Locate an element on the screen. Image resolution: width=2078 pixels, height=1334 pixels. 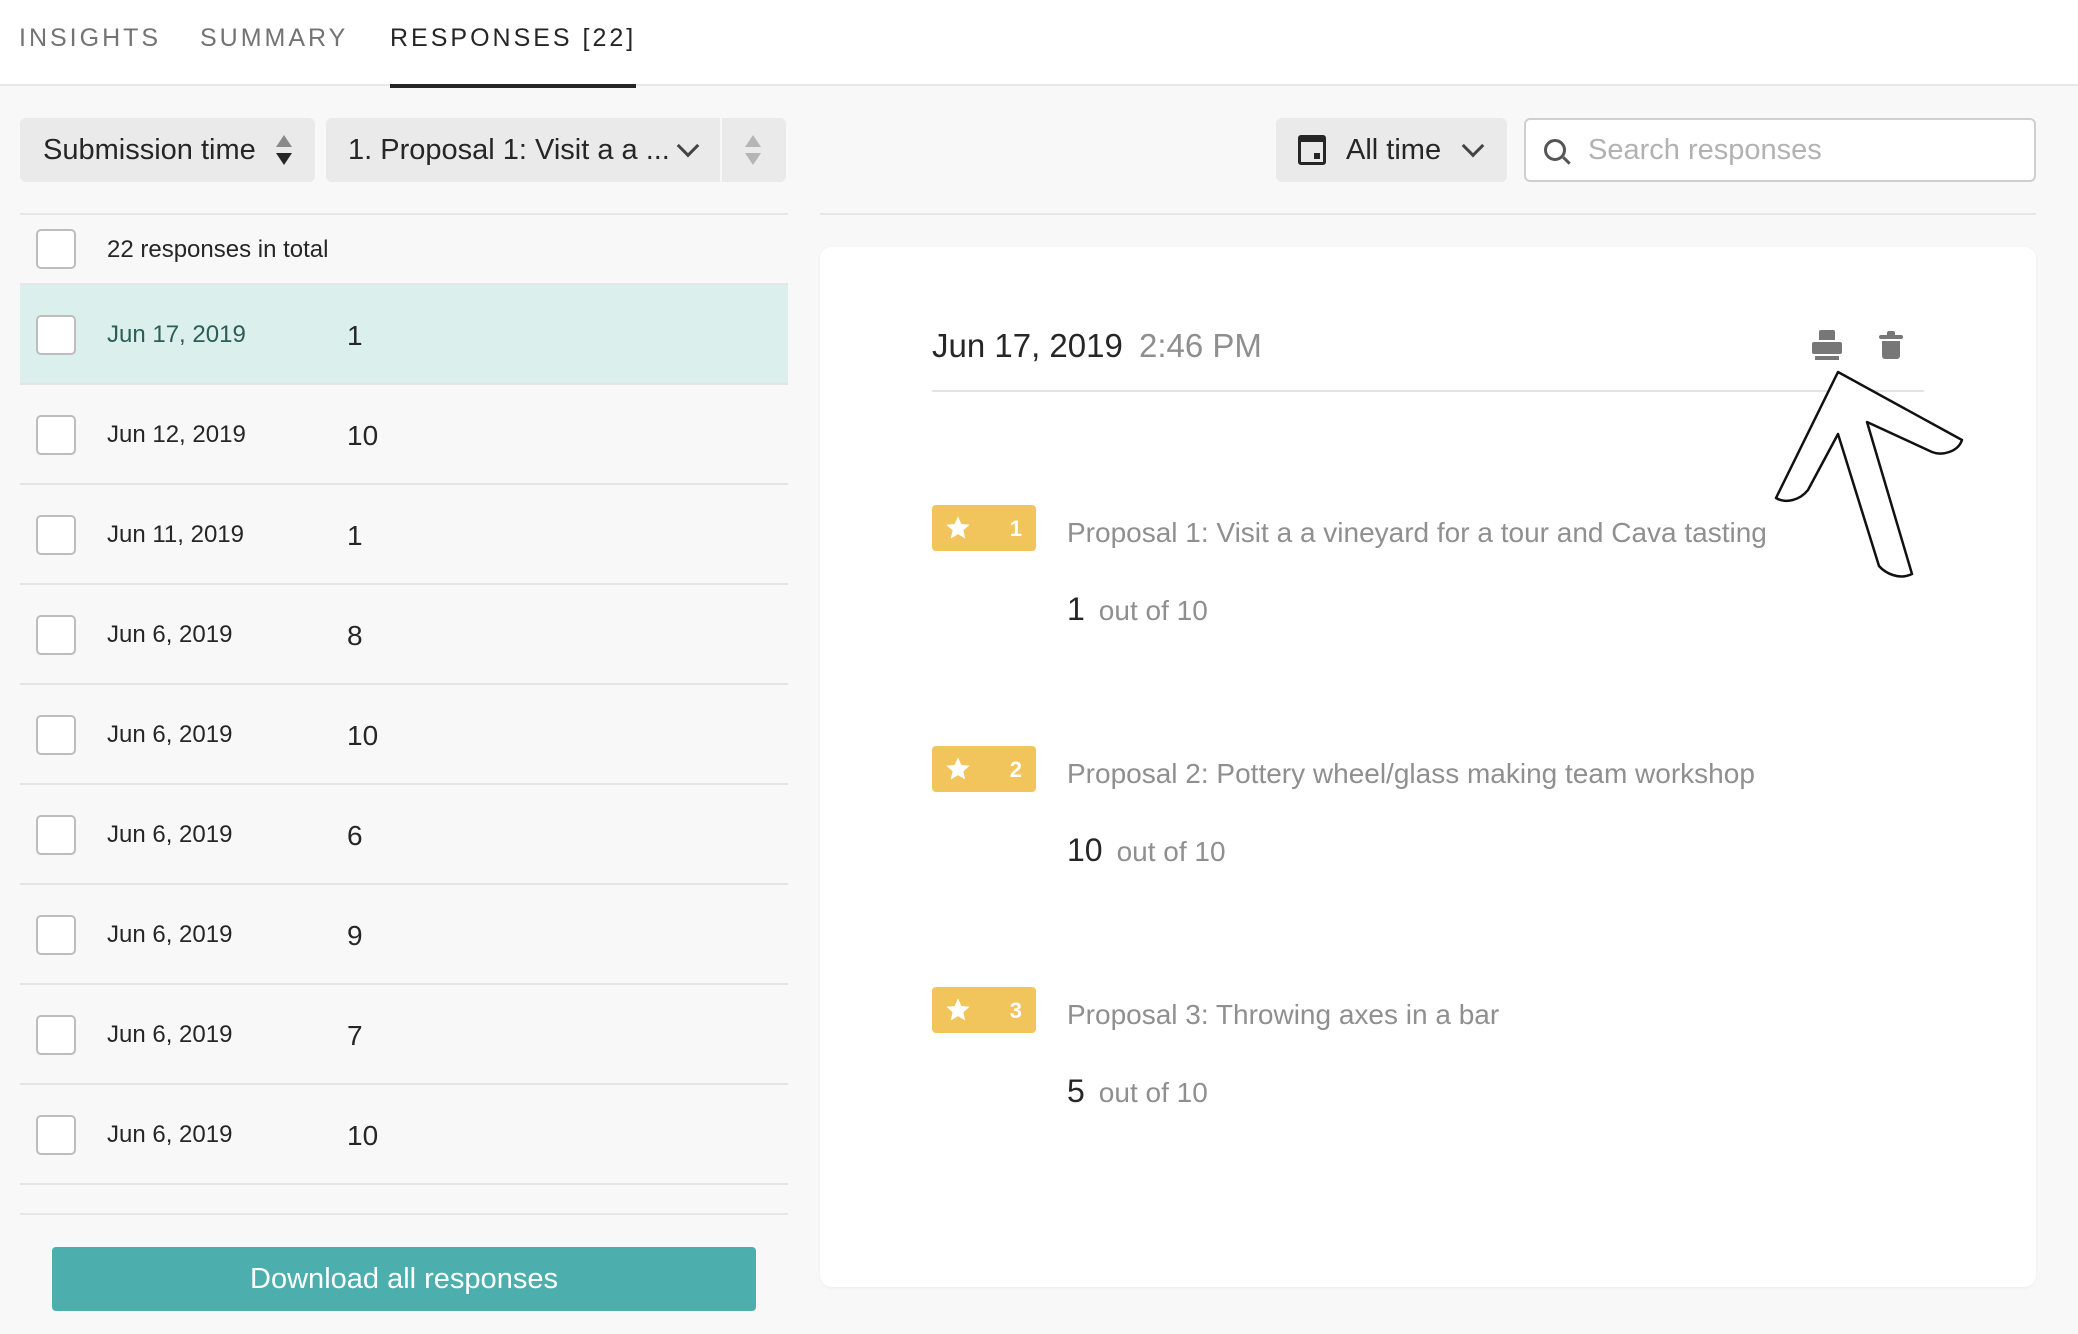
answer-number: 3 is located at coordinates (1015, 1010).